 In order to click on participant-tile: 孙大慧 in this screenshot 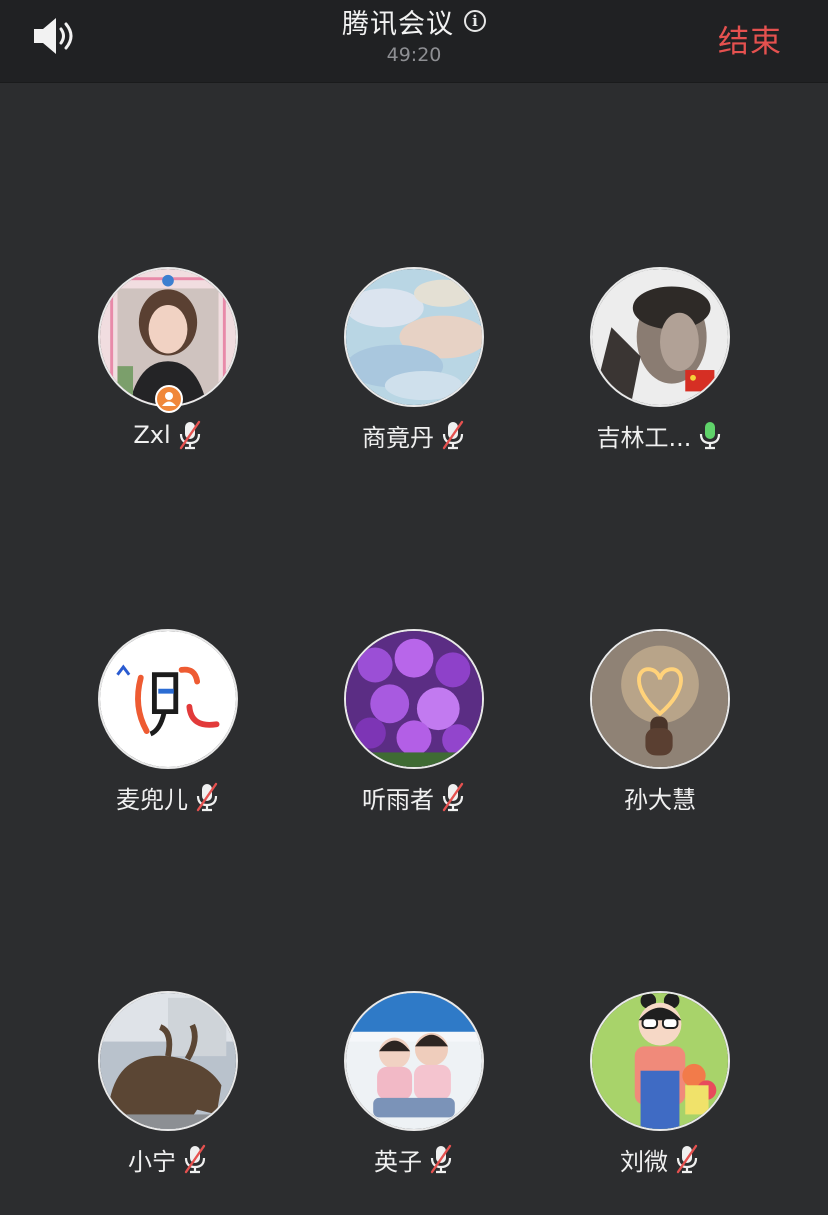, I will do `click(660, 734)`.